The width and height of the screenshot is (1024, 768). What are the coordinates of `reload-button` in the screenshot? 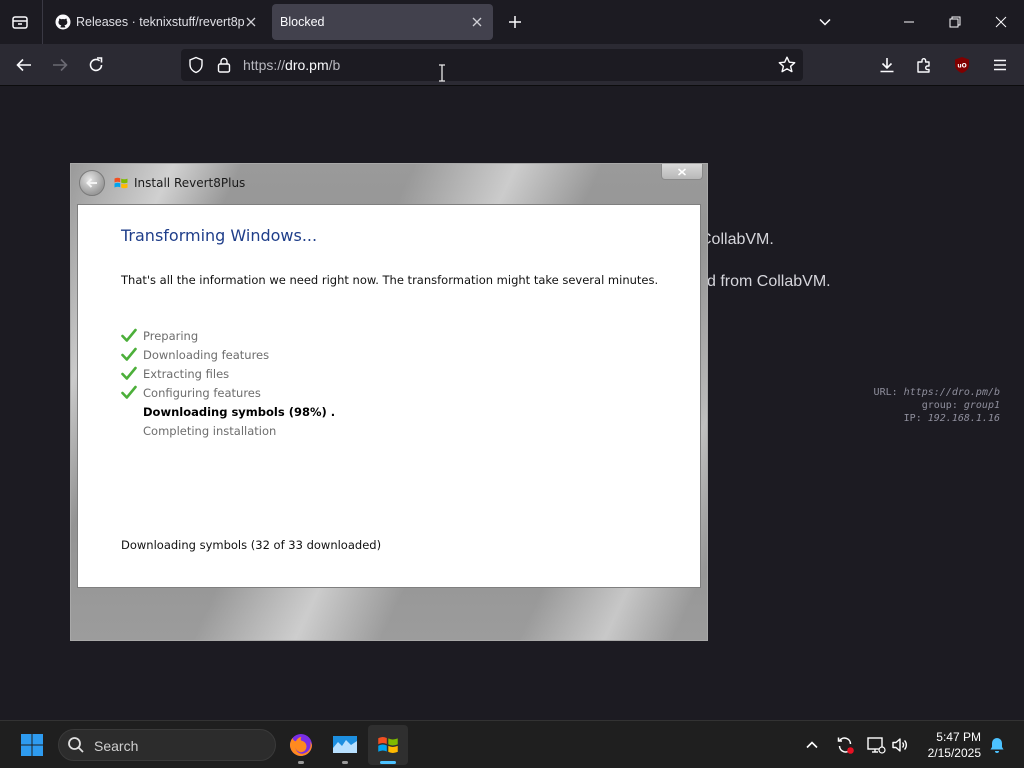 It's located at (96, 65).